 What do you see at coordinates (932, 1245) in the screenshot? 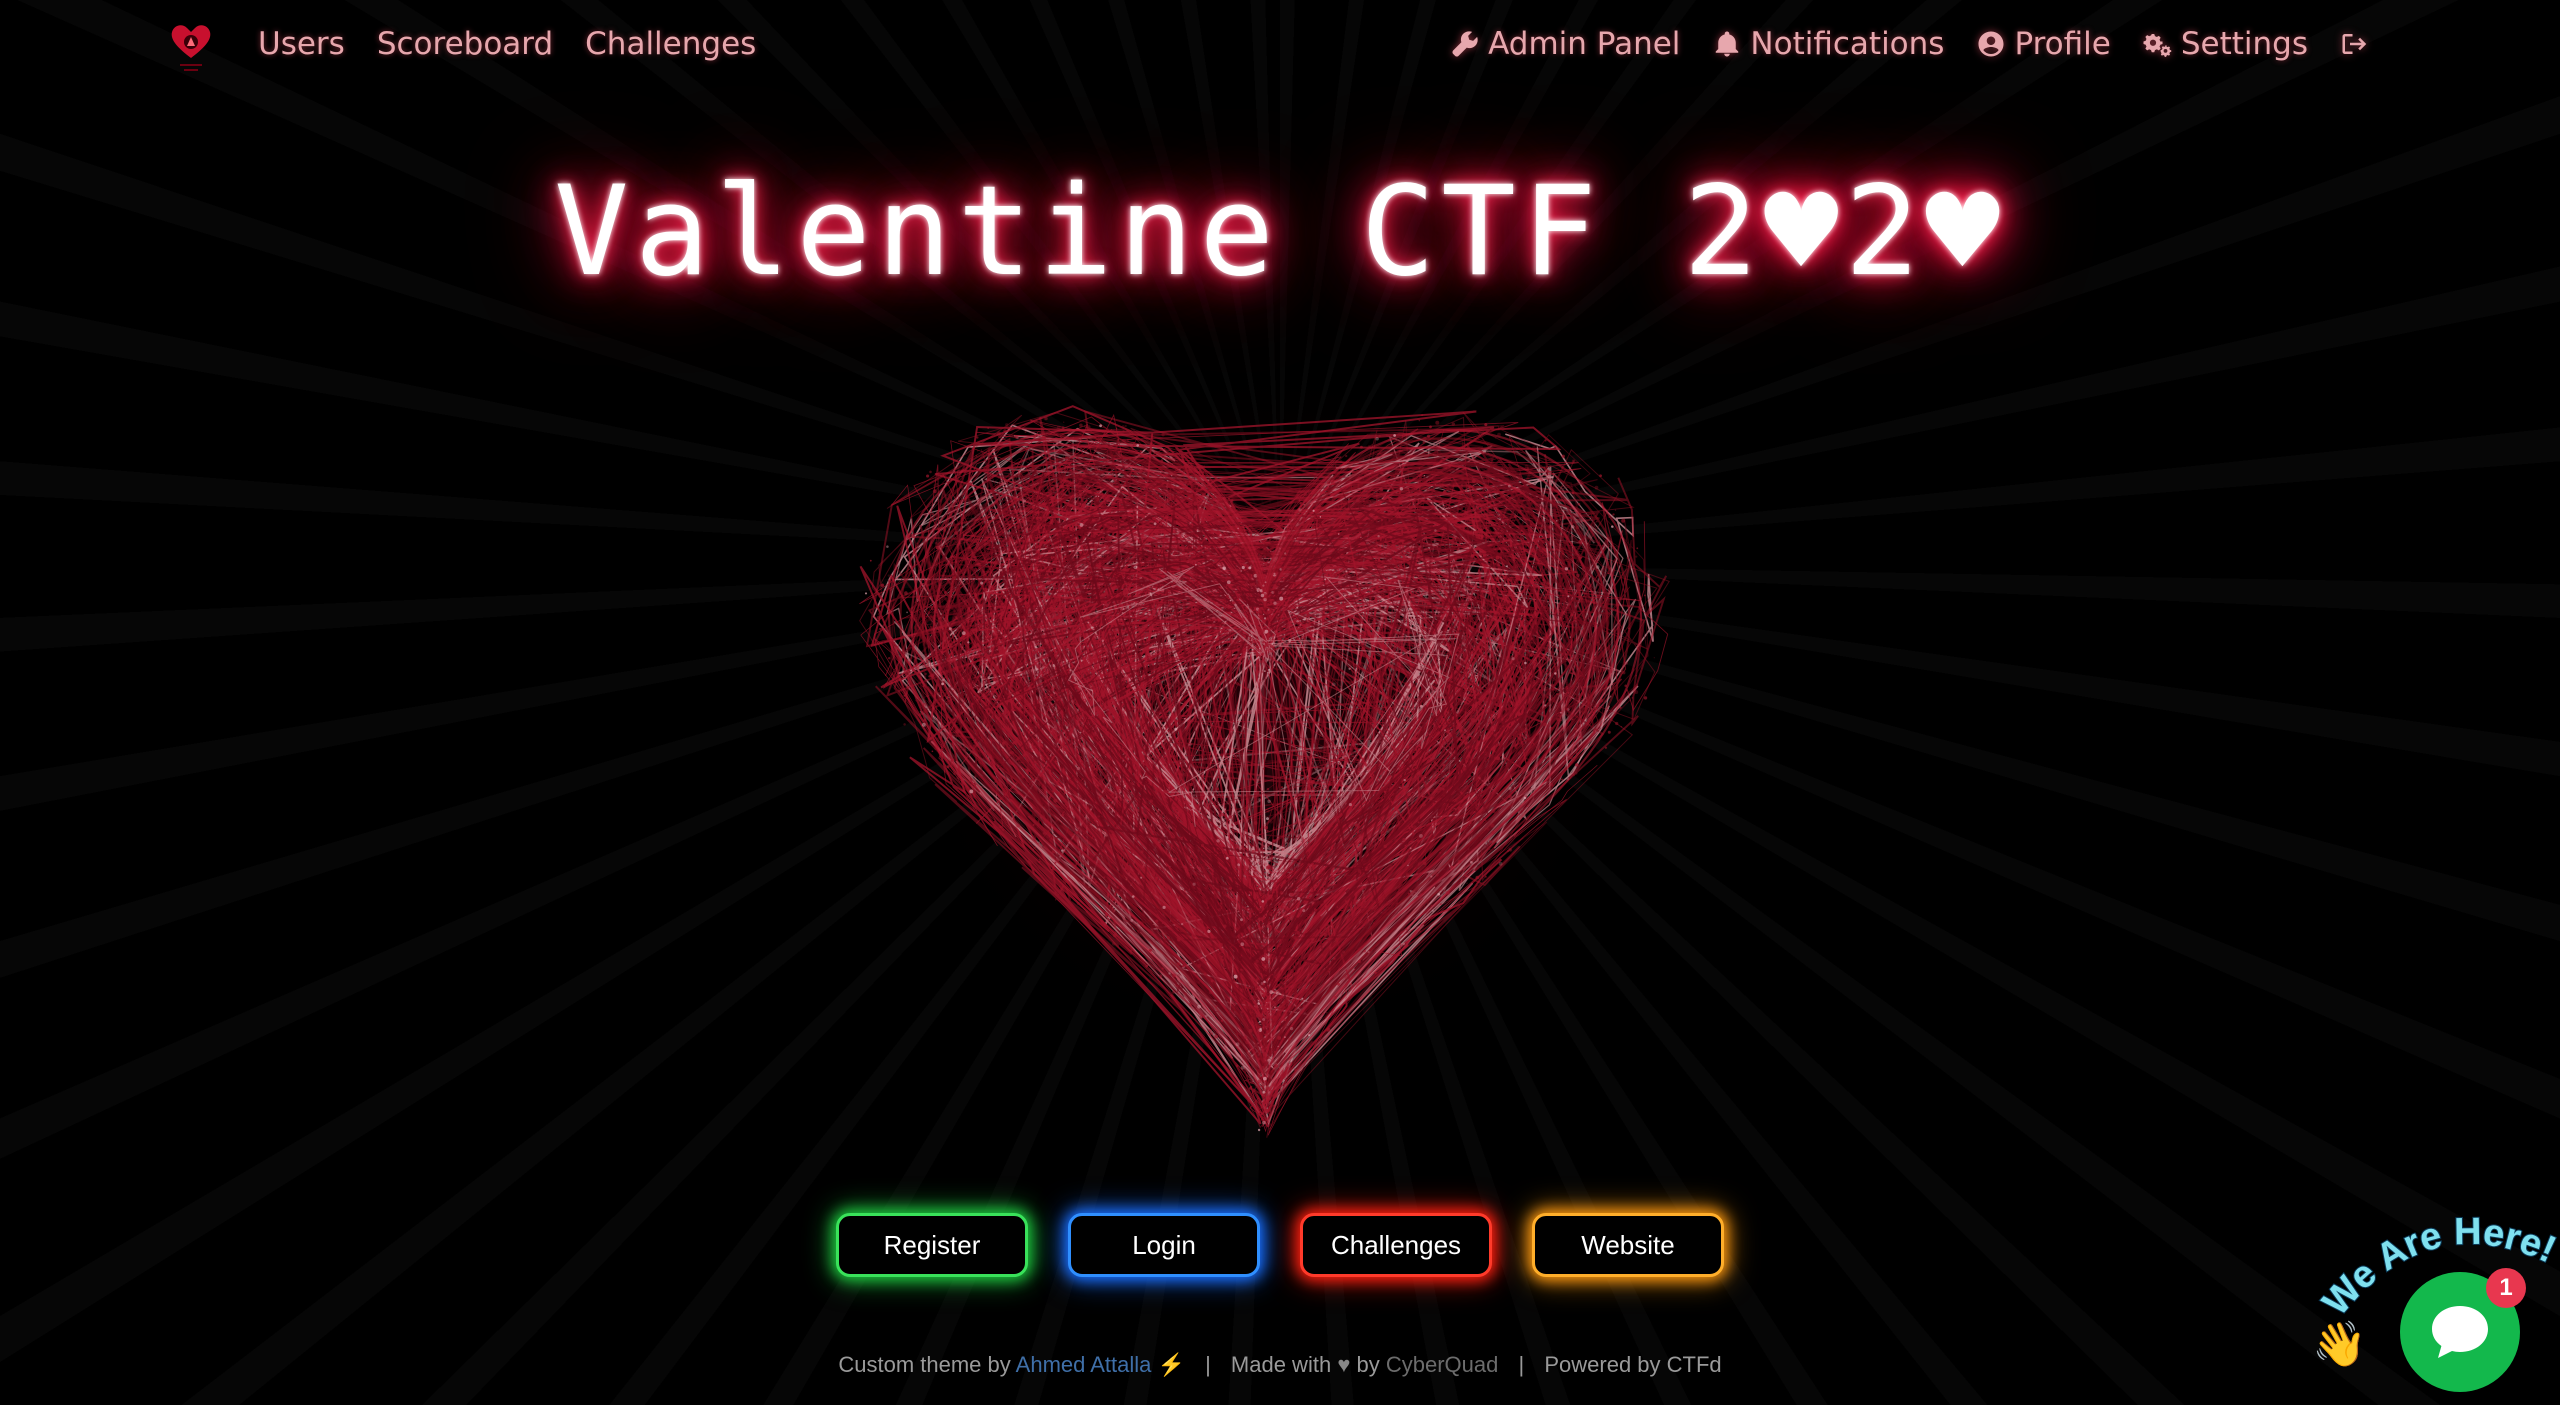
I see `register-button: Register` at bounding box center [932, 1245].